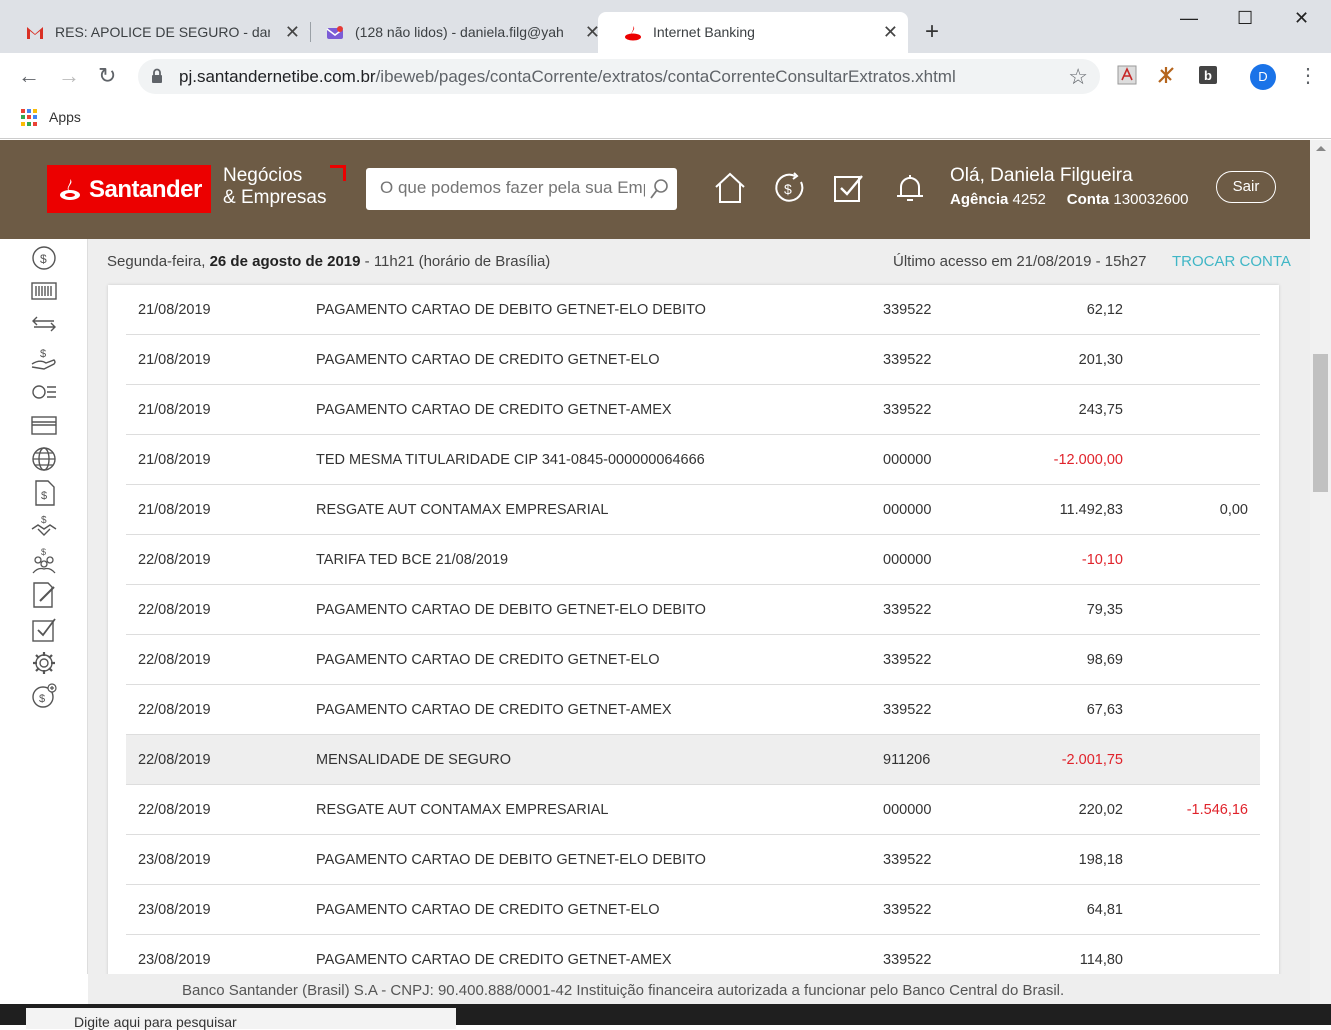  What do you see at coordinates (35, 33) in the screenshot?
I see `gmail-icon` at bounding box center [35, 33].